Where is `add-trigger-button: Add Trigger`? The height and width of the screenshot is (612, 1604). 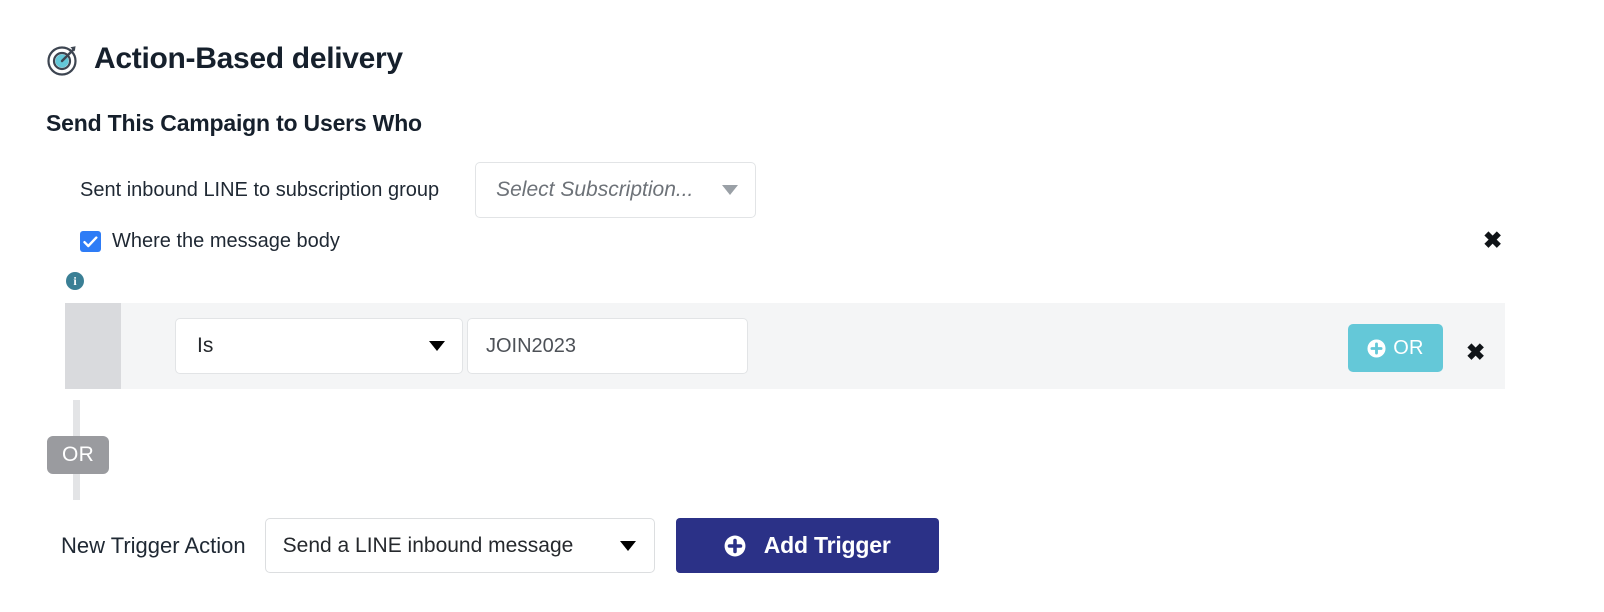 add-trigger-button: Add Trigger is located at coordinates (807, 545).